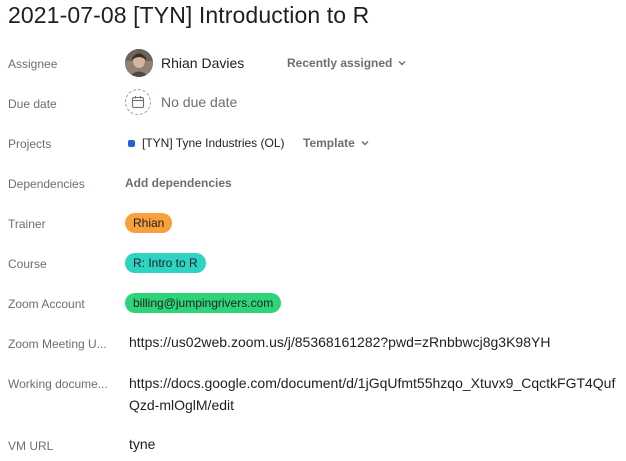 The height and width of the screenshot is (461, 626). I want to click on trainer-pill: Rhian, so click(149, 223).